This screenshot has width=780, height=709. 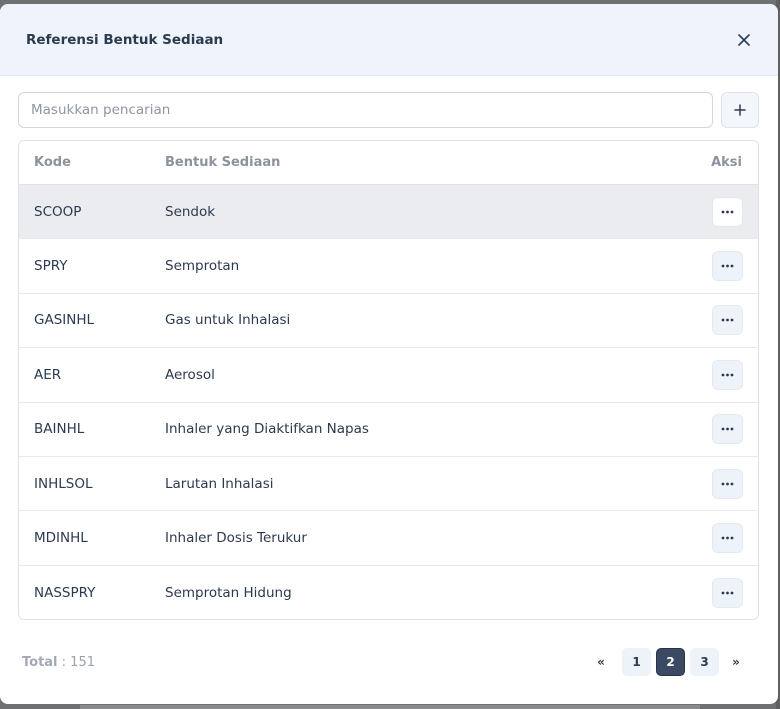 I want to click on total-value: 151, so click(x=82, y=662).